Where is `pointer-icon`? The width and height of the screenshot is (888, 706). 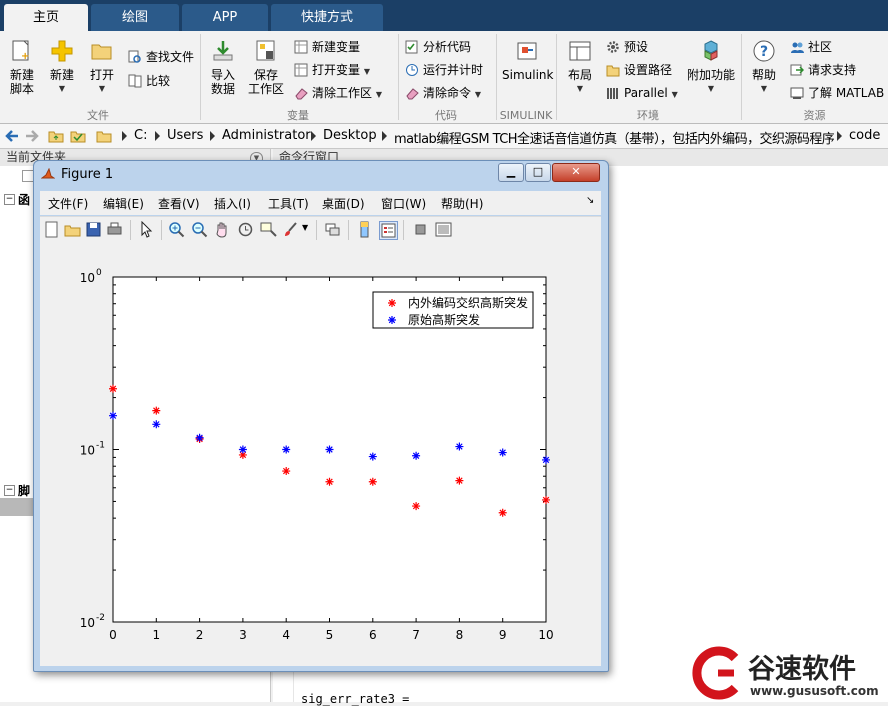
pointer-icon is located at coordinates (146, 229).